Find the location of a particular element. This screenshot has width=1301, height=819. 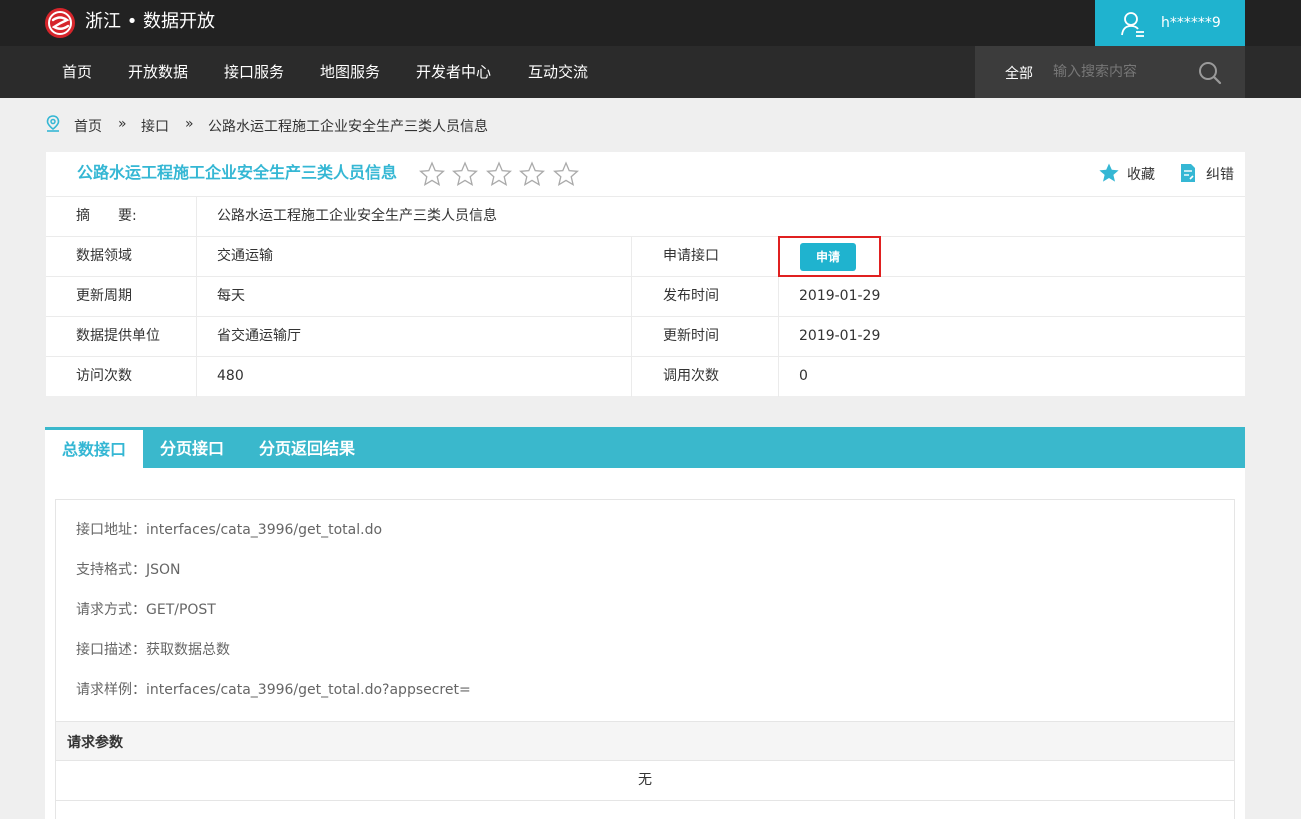

nav-item-api-services: 接口服务 is located at coordinates (254, 72).